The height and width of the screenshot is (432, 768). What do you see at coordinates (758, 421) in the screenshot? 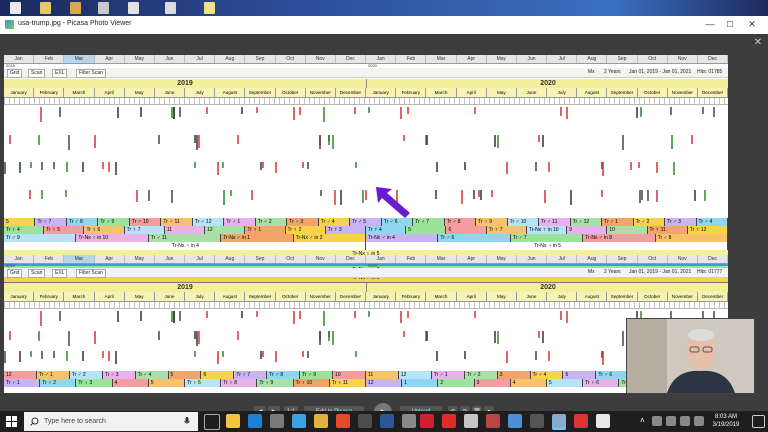
I see `notifications-icon` at bounding box center [758, 421].